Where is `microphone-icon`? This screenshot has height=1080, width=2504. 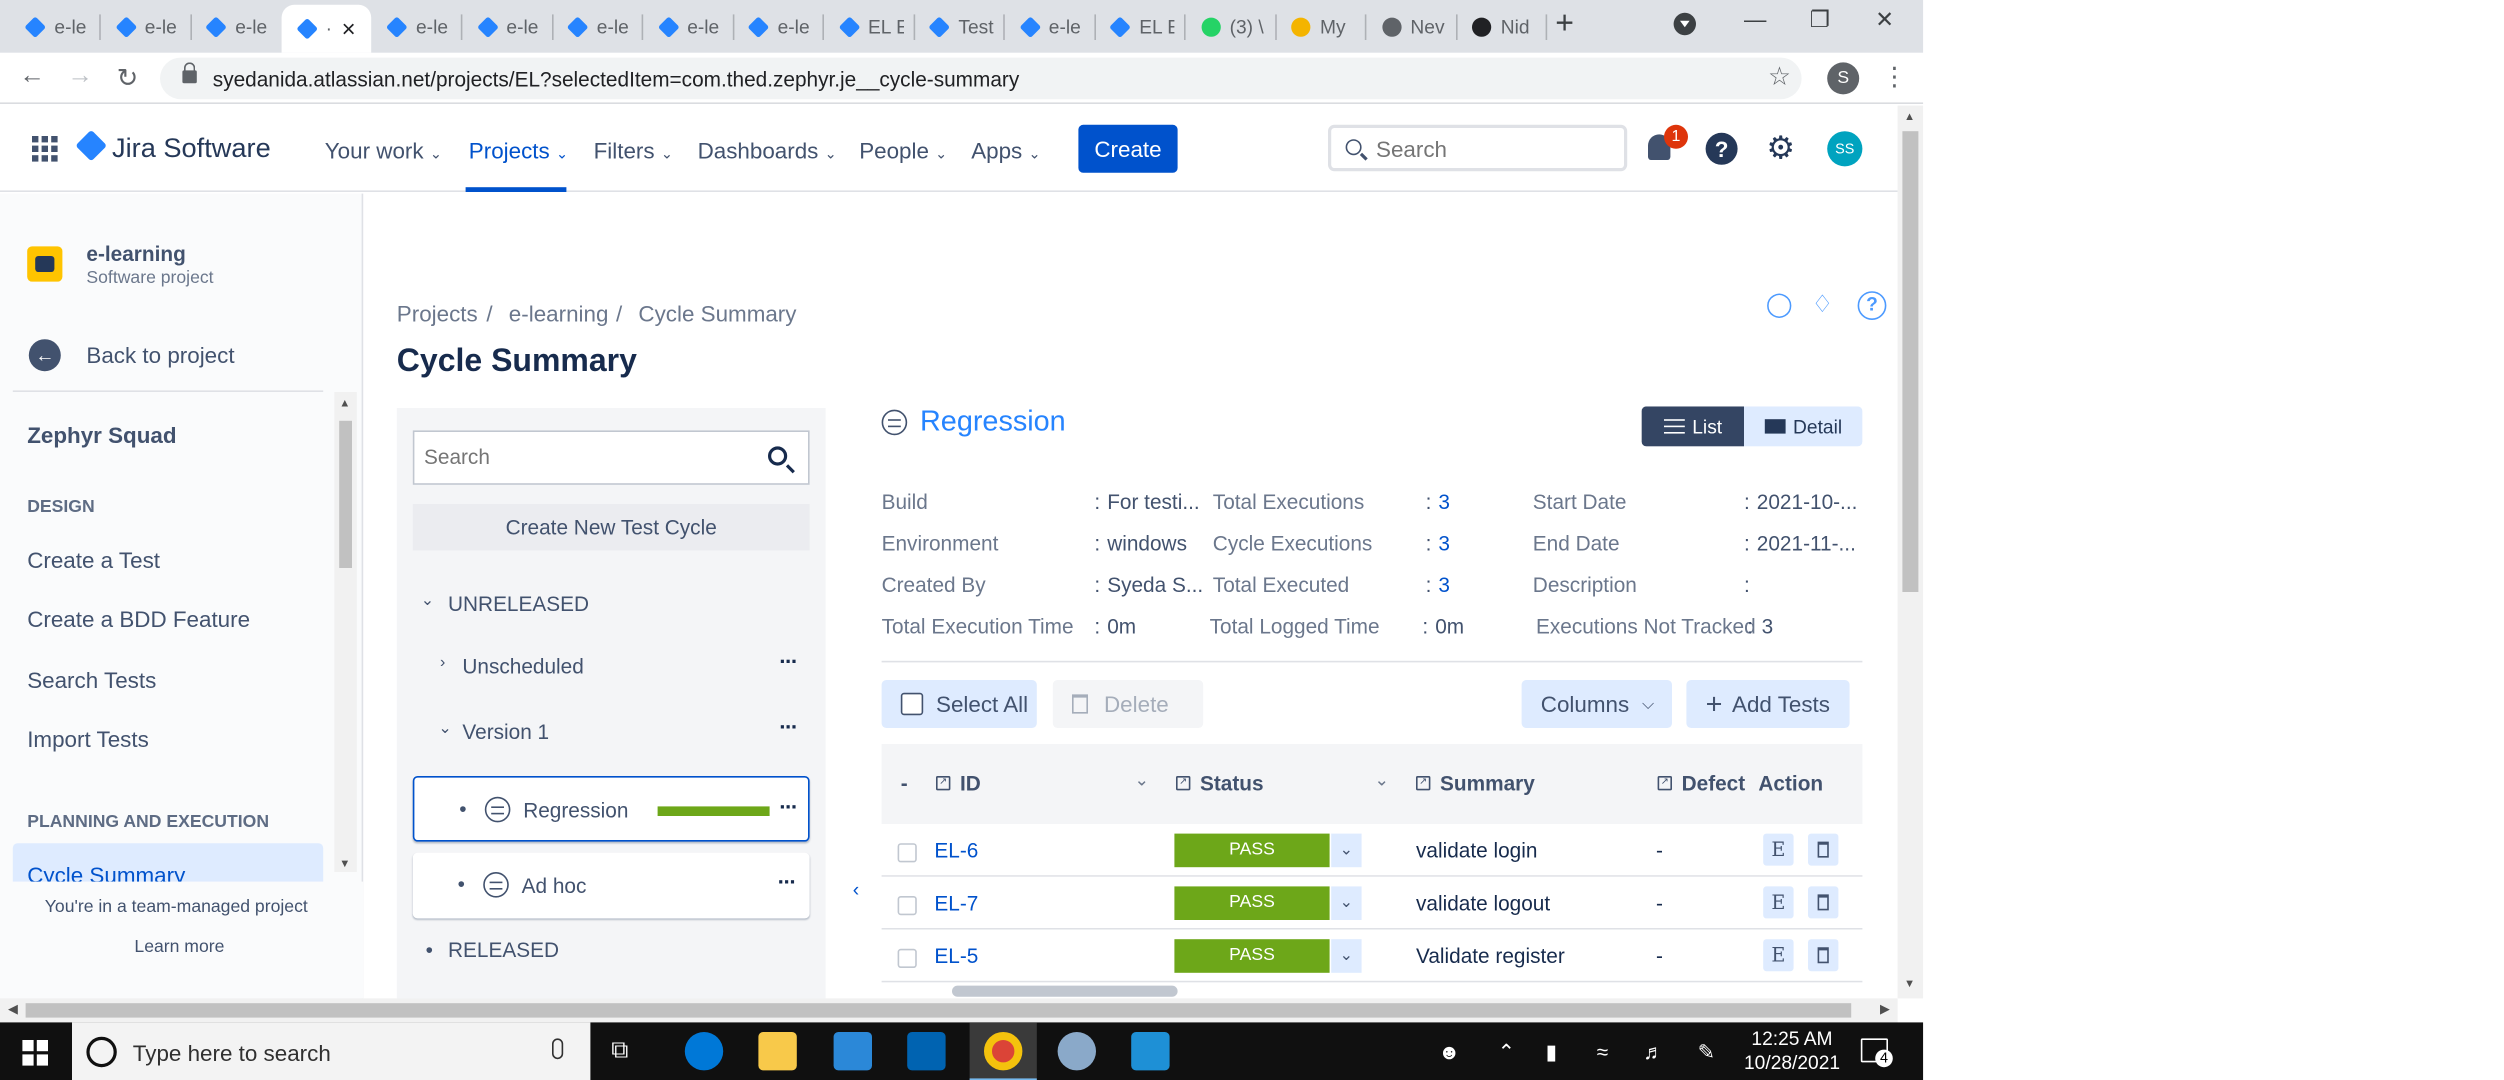 microphone-icon is located at coordinates (558, 1049).